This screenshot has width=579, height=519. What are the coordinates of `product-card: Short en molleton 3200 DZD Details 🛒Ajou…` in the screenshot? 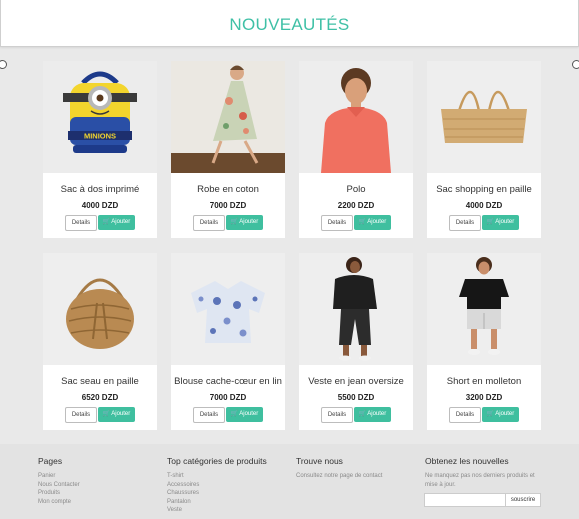 It's located at (484, 341).